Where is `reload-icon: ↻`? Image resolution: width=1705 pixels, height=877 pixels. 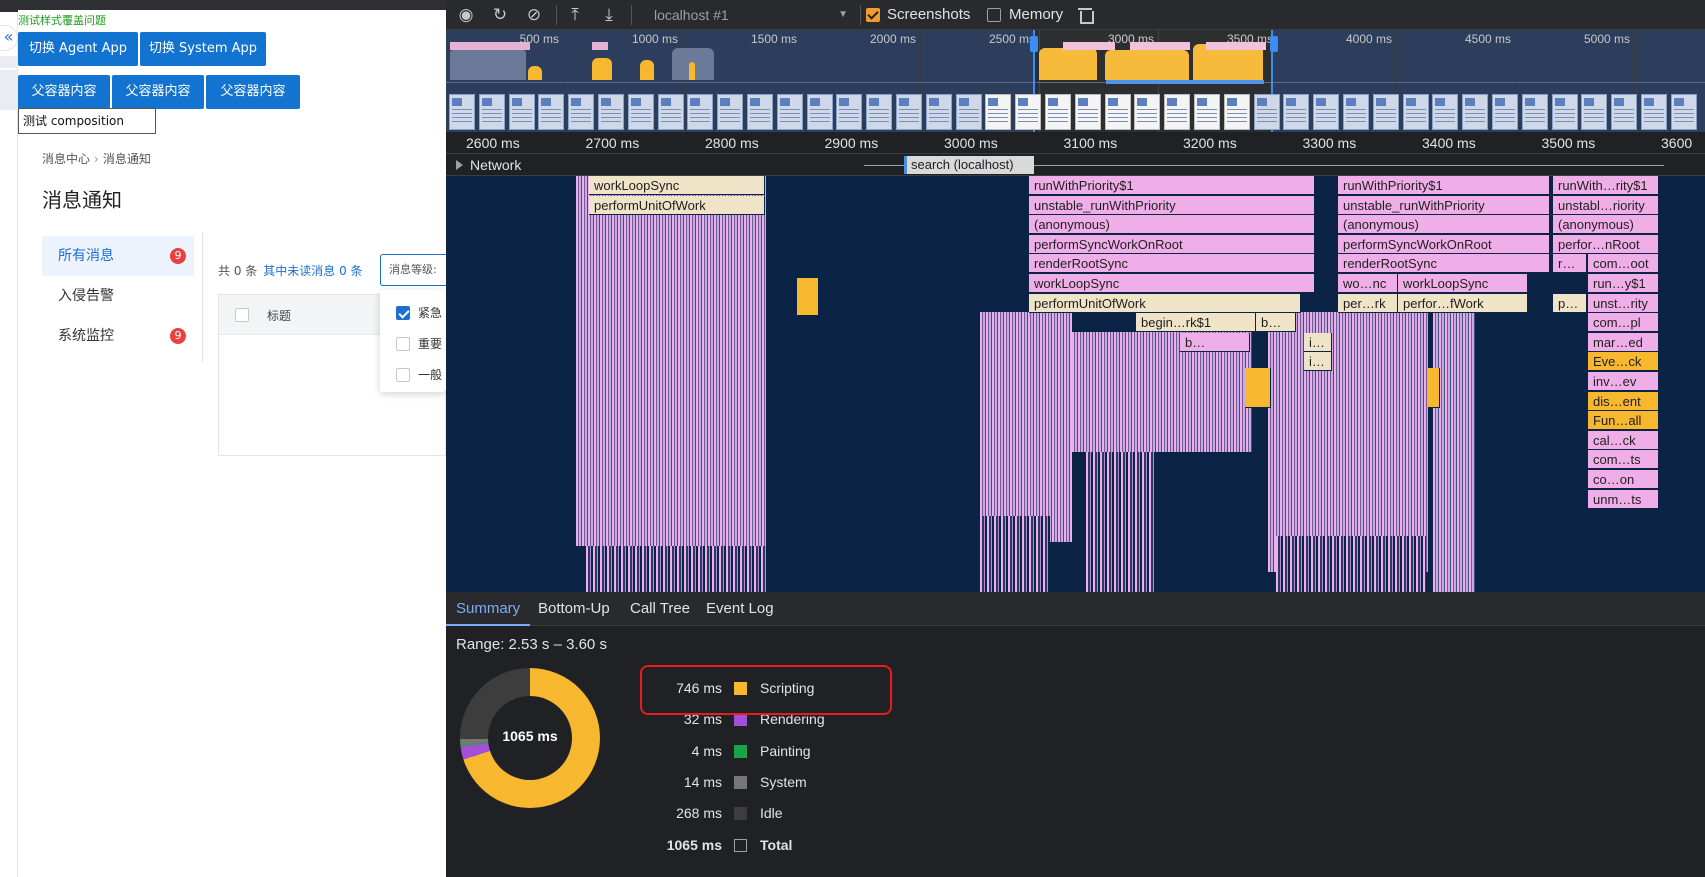
reload-icon: ↻ is located at coordinates (500, 15).